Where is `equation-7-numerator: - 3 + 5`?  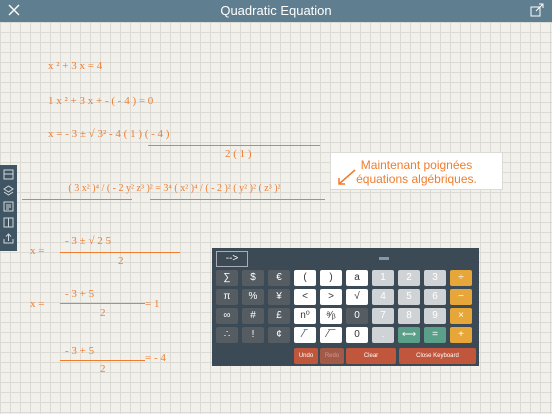 equation-7-numerator: - 3 + 5 is located at coordinates (79, 351).